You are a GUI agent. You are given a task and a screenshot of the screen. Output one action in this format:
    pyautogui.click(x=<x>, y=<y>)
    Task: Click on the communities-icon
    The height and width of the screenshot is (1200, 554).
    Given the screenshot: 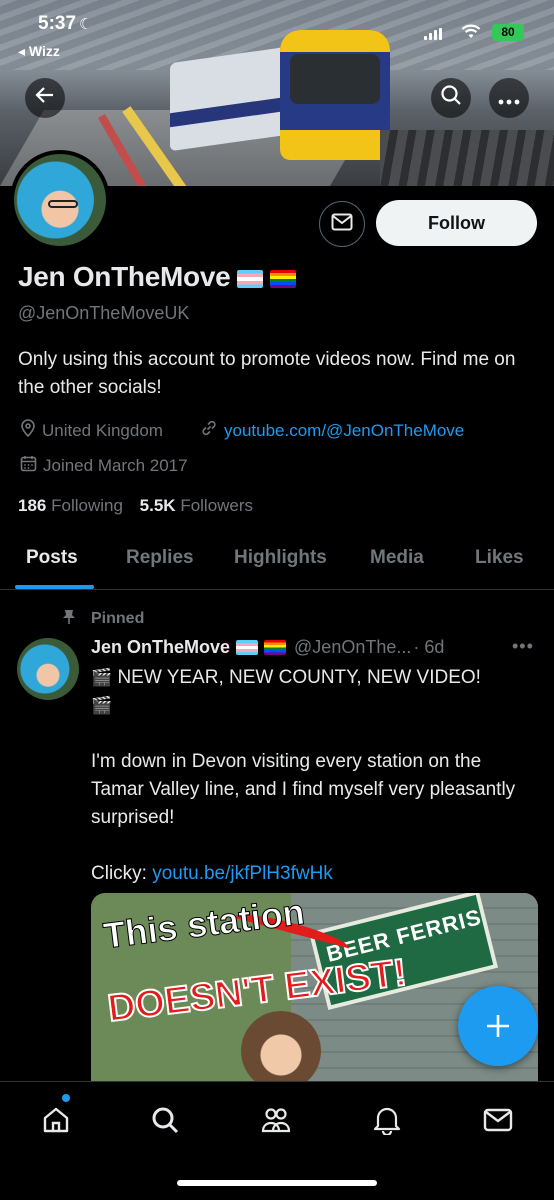 What is the action you would take?
    pyautogui.click(x=276, y=1122)
    